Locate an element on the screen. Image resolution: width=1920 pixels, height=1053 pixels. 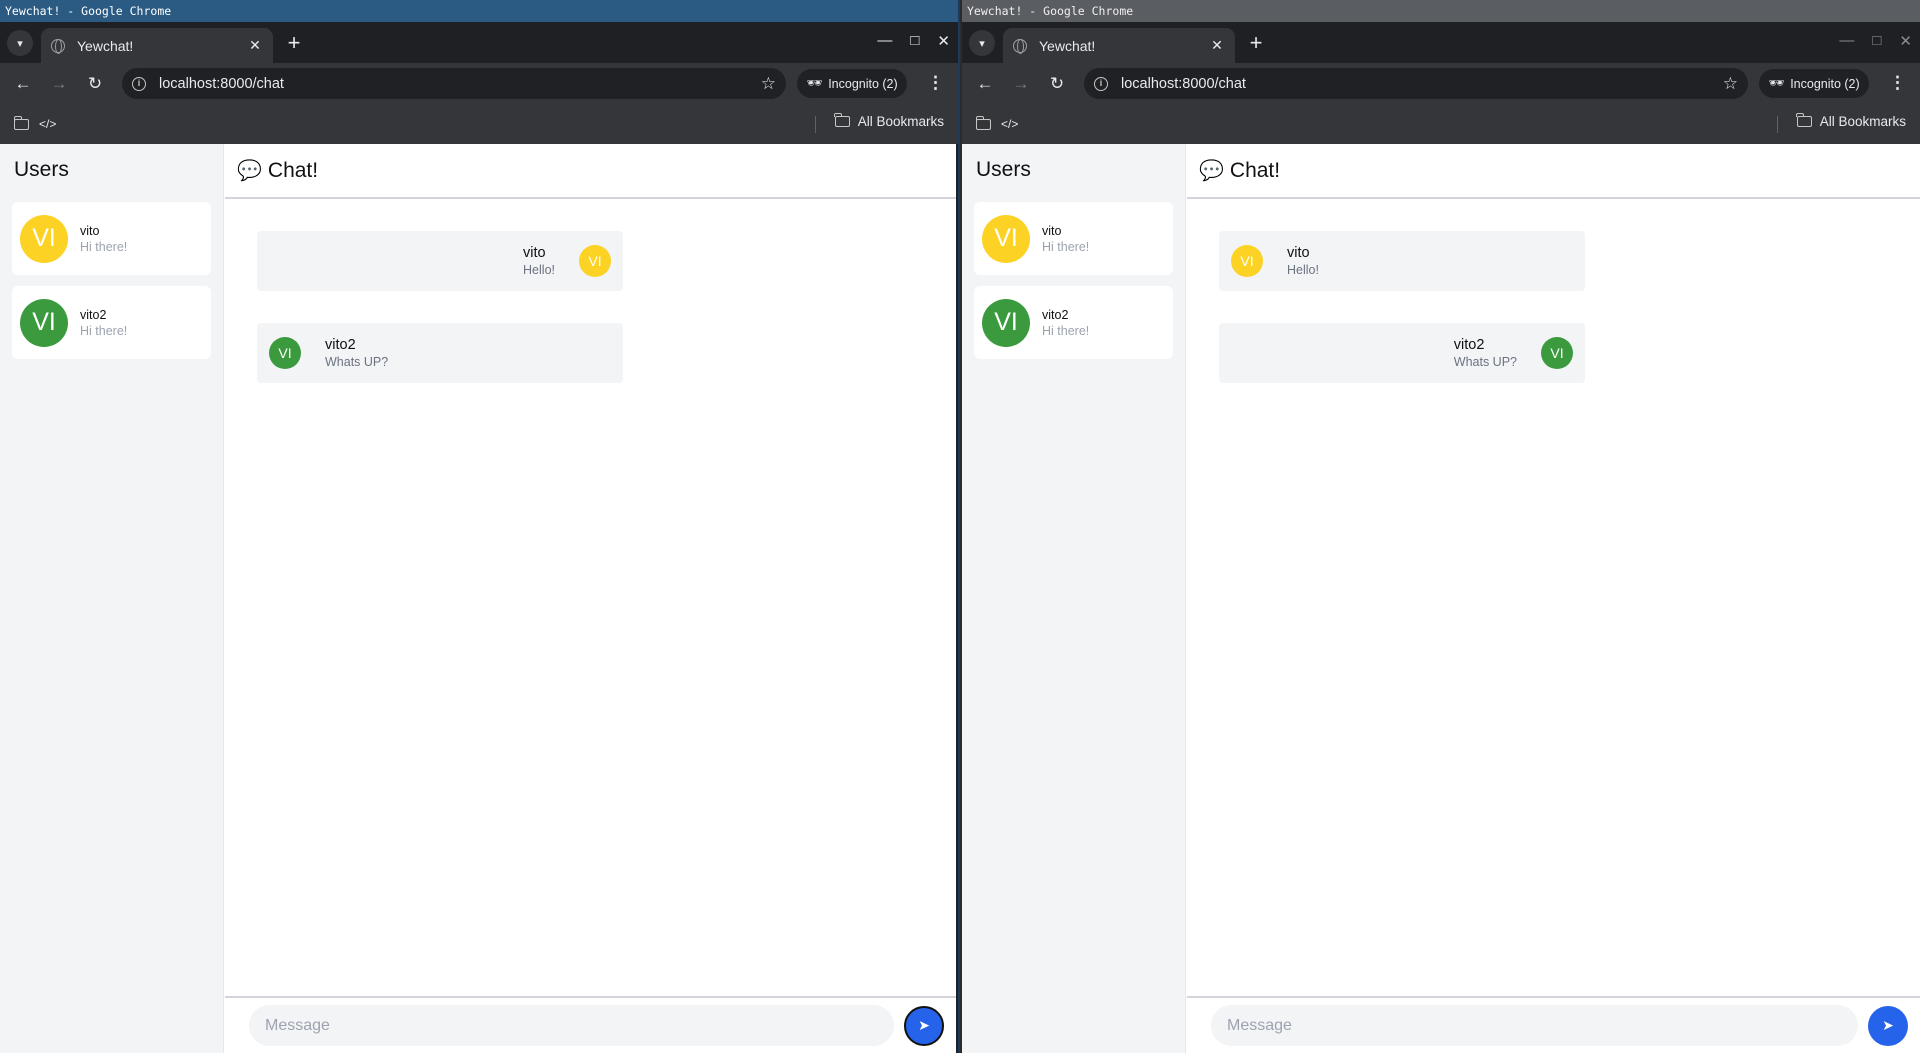
message-composer: ➤ is located at coordinates (1553, 1024).